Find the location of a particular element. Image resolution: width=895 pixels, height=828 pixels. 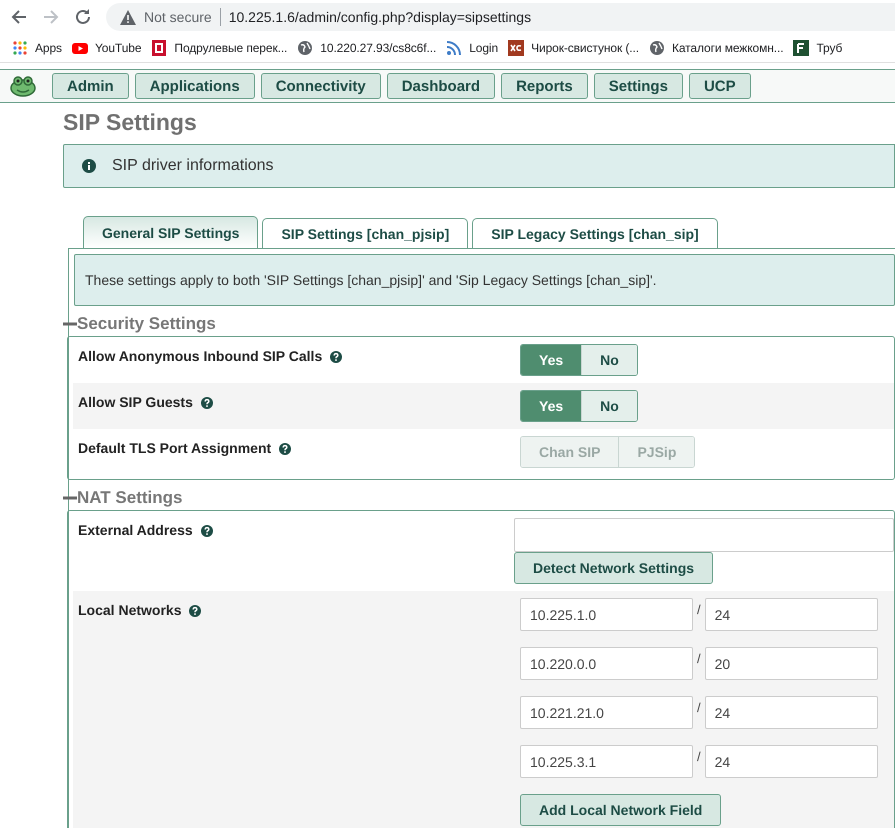

nav-menu-button: Dashboard is located at coordinates (441, 86).